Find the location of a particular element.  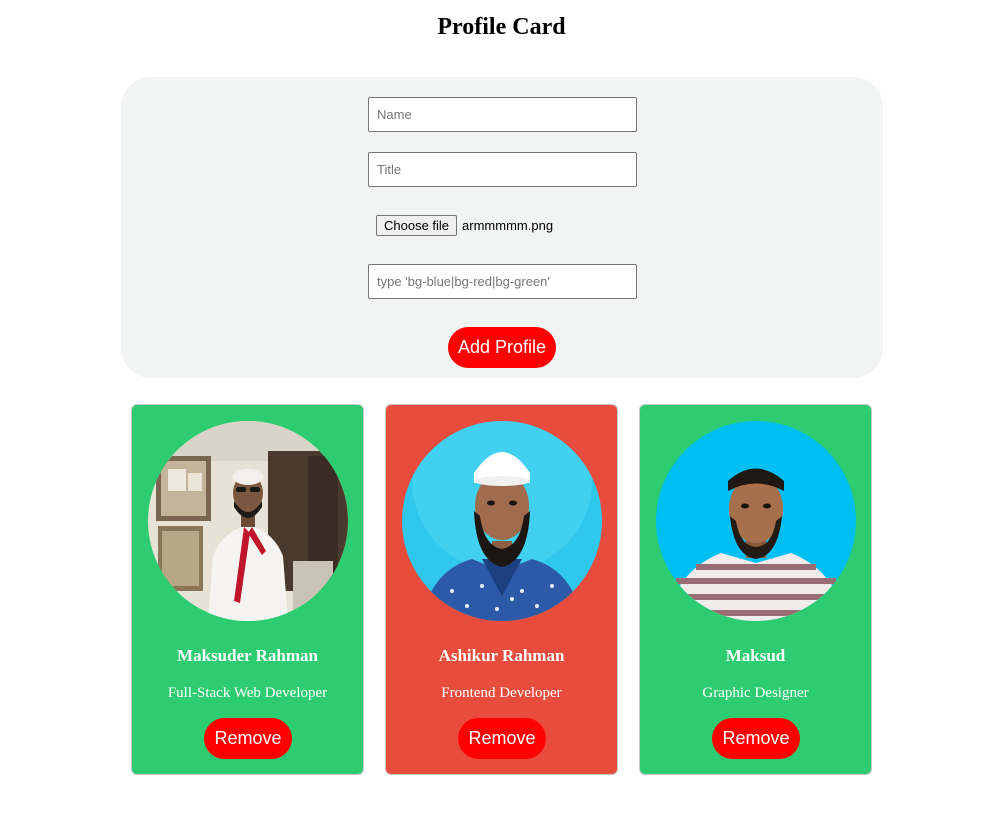

profile-title: Frontend Developer is located at coordinates (501, 693).